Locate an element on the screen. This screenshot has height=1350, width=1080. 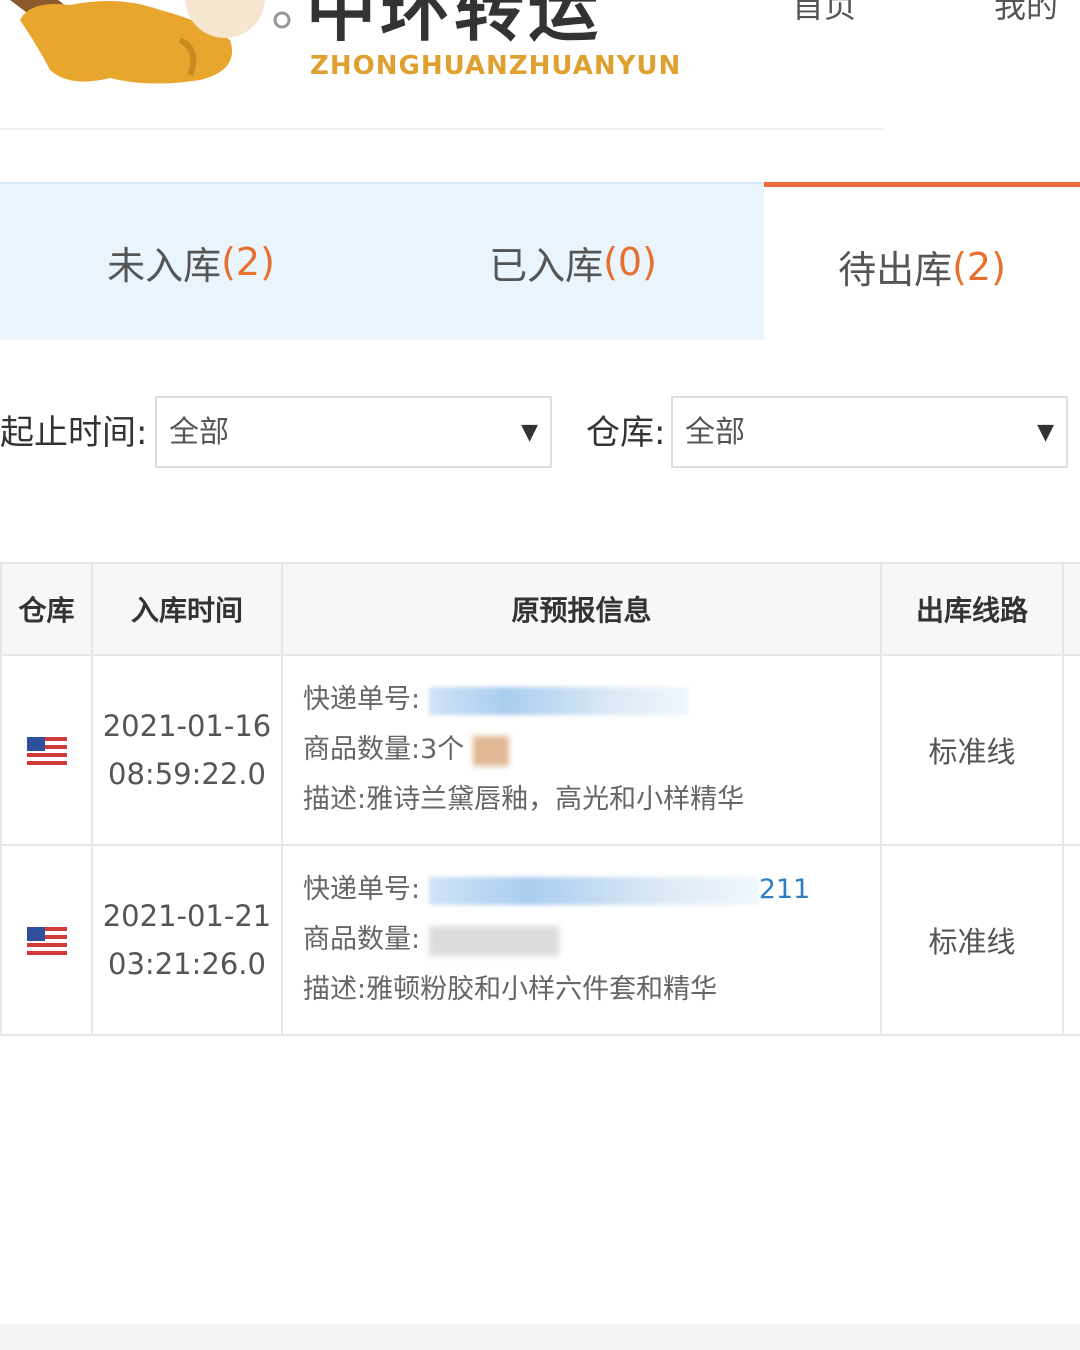
tab-received: 已入库 (0) is located at coordinates (573, 261).